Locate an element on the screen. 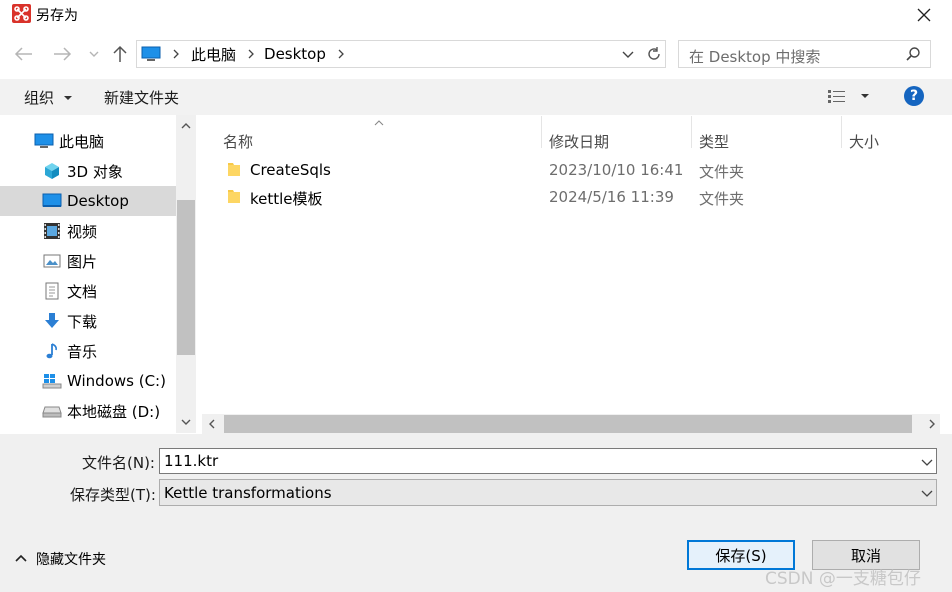 This screenshot has height=592, width=952. back-arrow-icon is located at coordinates (23, 54).